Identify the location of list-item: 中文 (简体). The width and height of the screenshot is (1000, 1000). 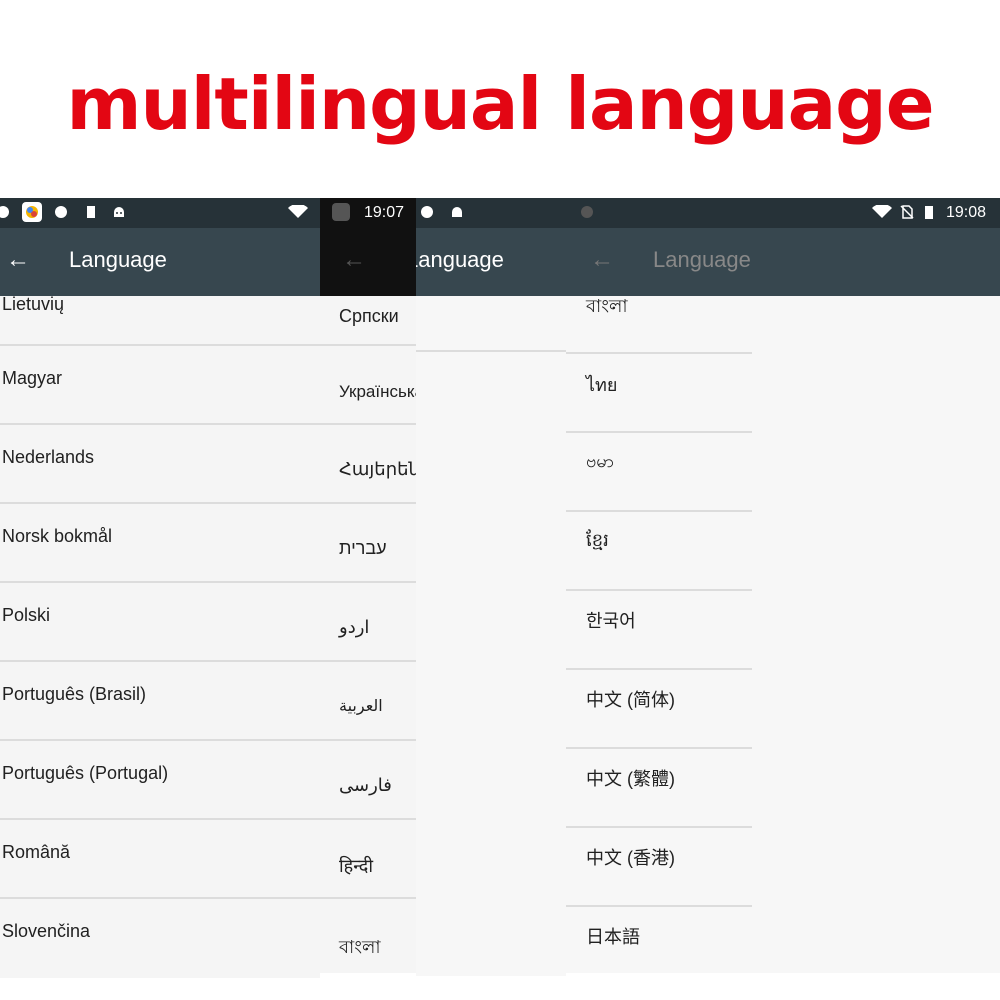
(659, 709).